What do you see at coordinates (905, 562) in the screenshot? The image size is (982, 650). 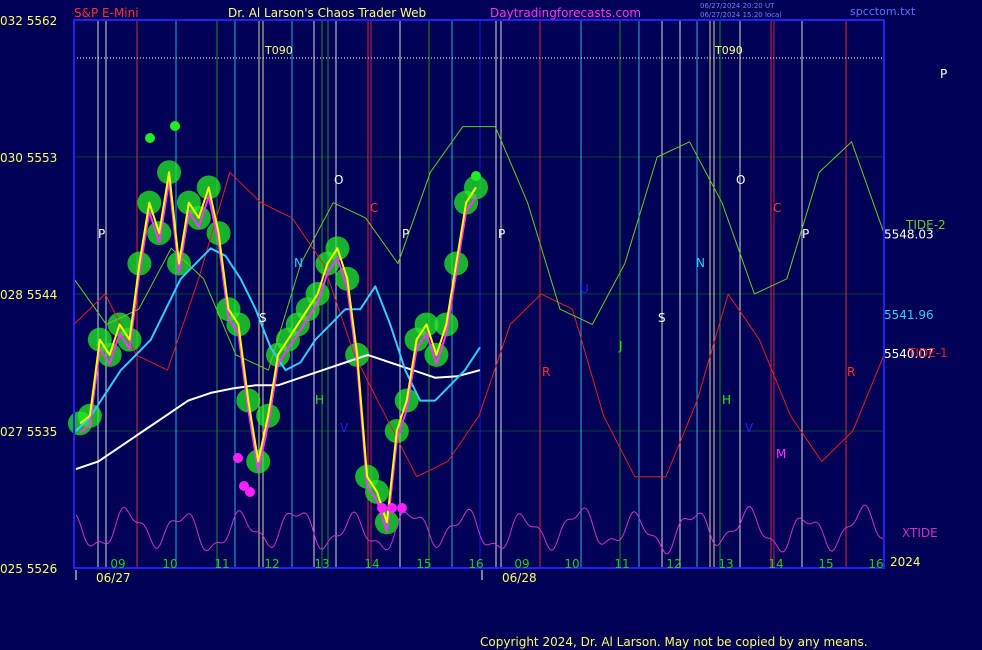 I see `year-label: 2024` at bounding box center [905, 562].